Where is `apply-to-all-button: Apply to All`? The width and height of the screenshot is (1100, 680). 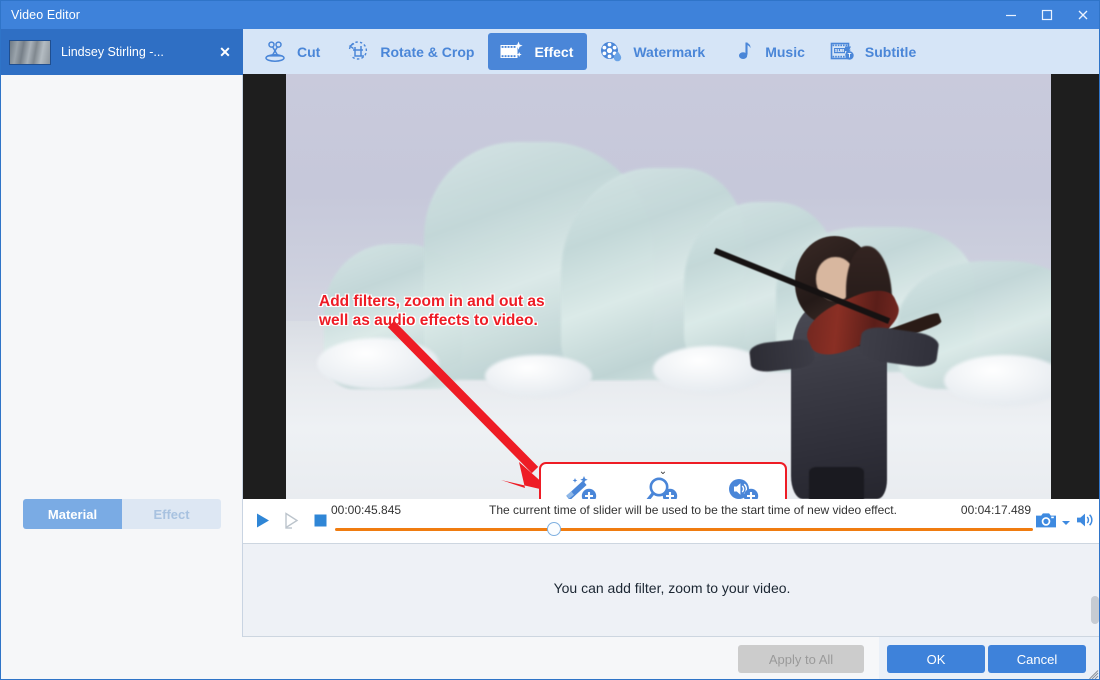 apply-to-all-button: Apply to All is located at coordinates (801, 659).